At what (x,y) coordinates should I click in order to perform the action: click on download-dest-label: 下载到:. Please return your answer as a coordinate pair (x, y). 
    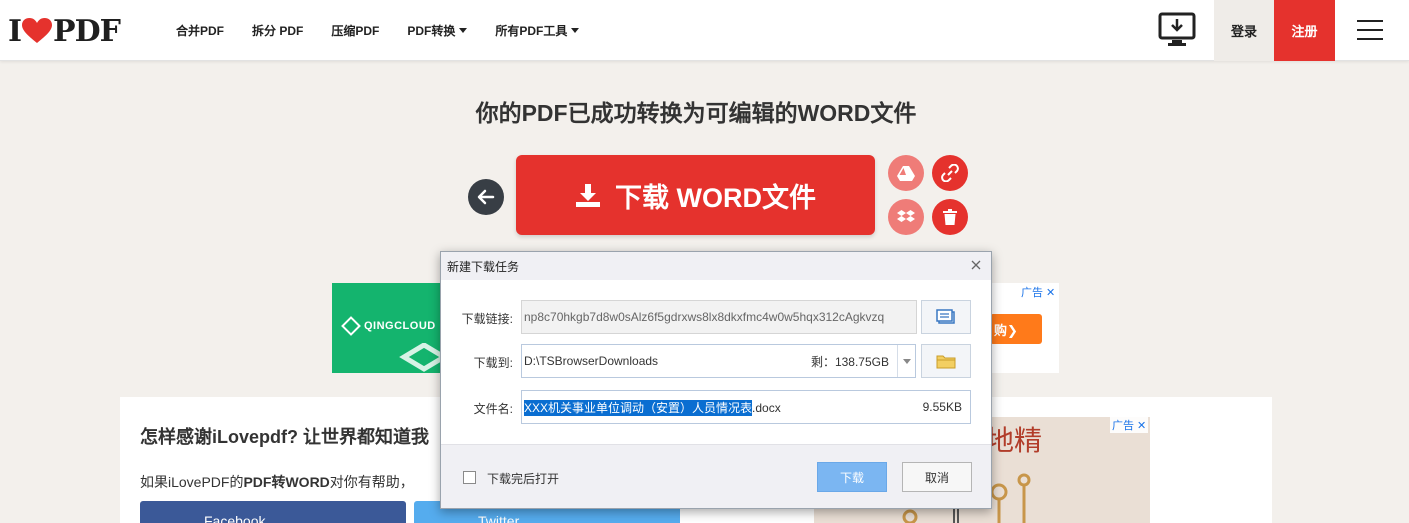
    Looking at the image, I should click on (493, 363).